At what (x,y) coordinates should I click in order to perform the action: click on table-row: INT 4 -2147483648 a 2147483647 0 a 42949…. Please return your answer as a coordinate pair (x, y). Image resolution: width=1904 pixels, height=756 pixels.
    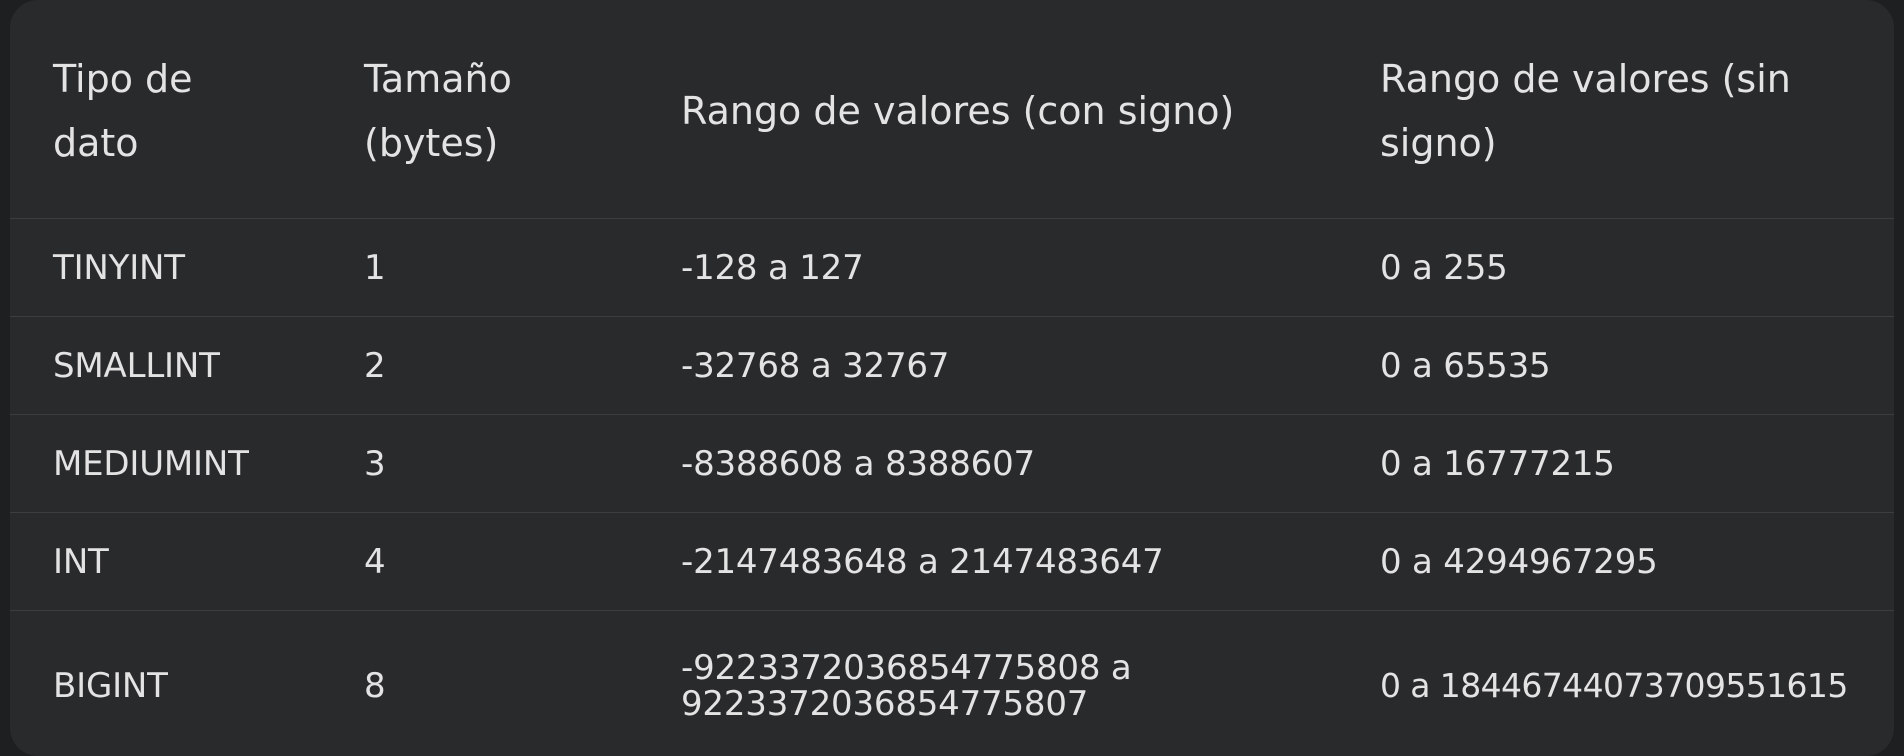
    Looking at the image, I should click on (952, 561).